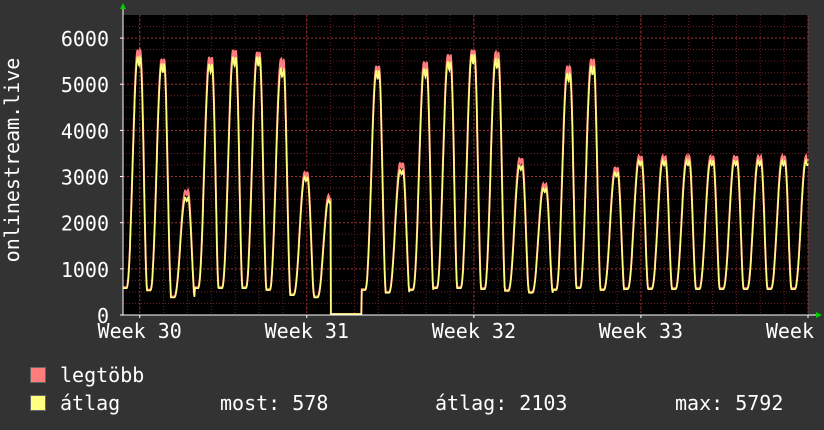 Image resolution: width=824 pixels, height=430 pixels. What do you see at coordinates (474, 331) in the screenshot?
I see `x-tick-label: Week 32` at bounding box center [474, 331].